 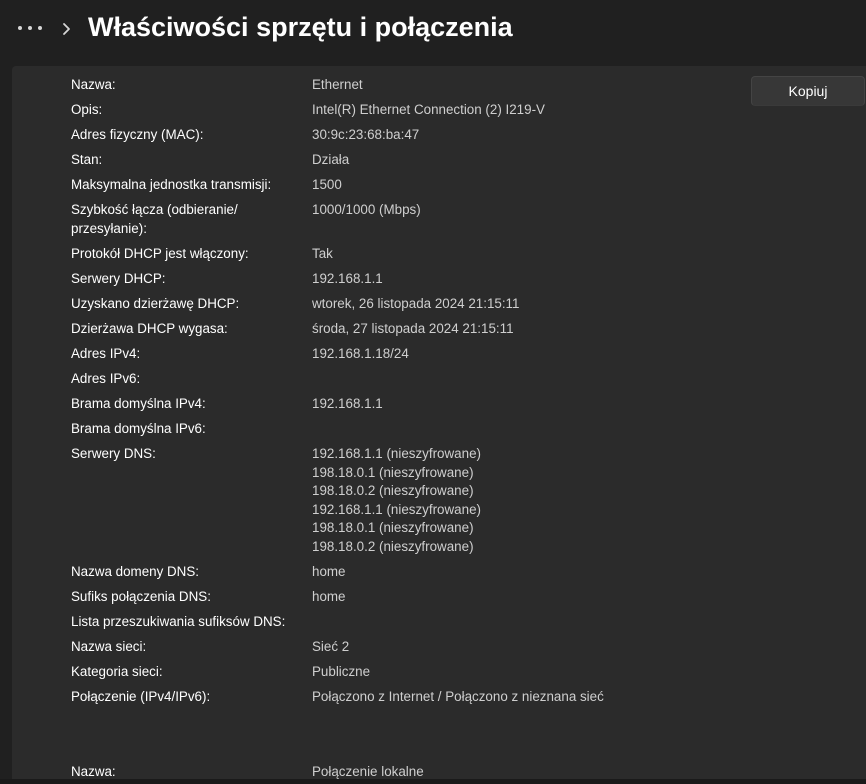 What do you see at coordinates (366, 209) in the screenshot?
I see `property-value: 1000/1000 (Mbps)` at bounding box center [366, 209].